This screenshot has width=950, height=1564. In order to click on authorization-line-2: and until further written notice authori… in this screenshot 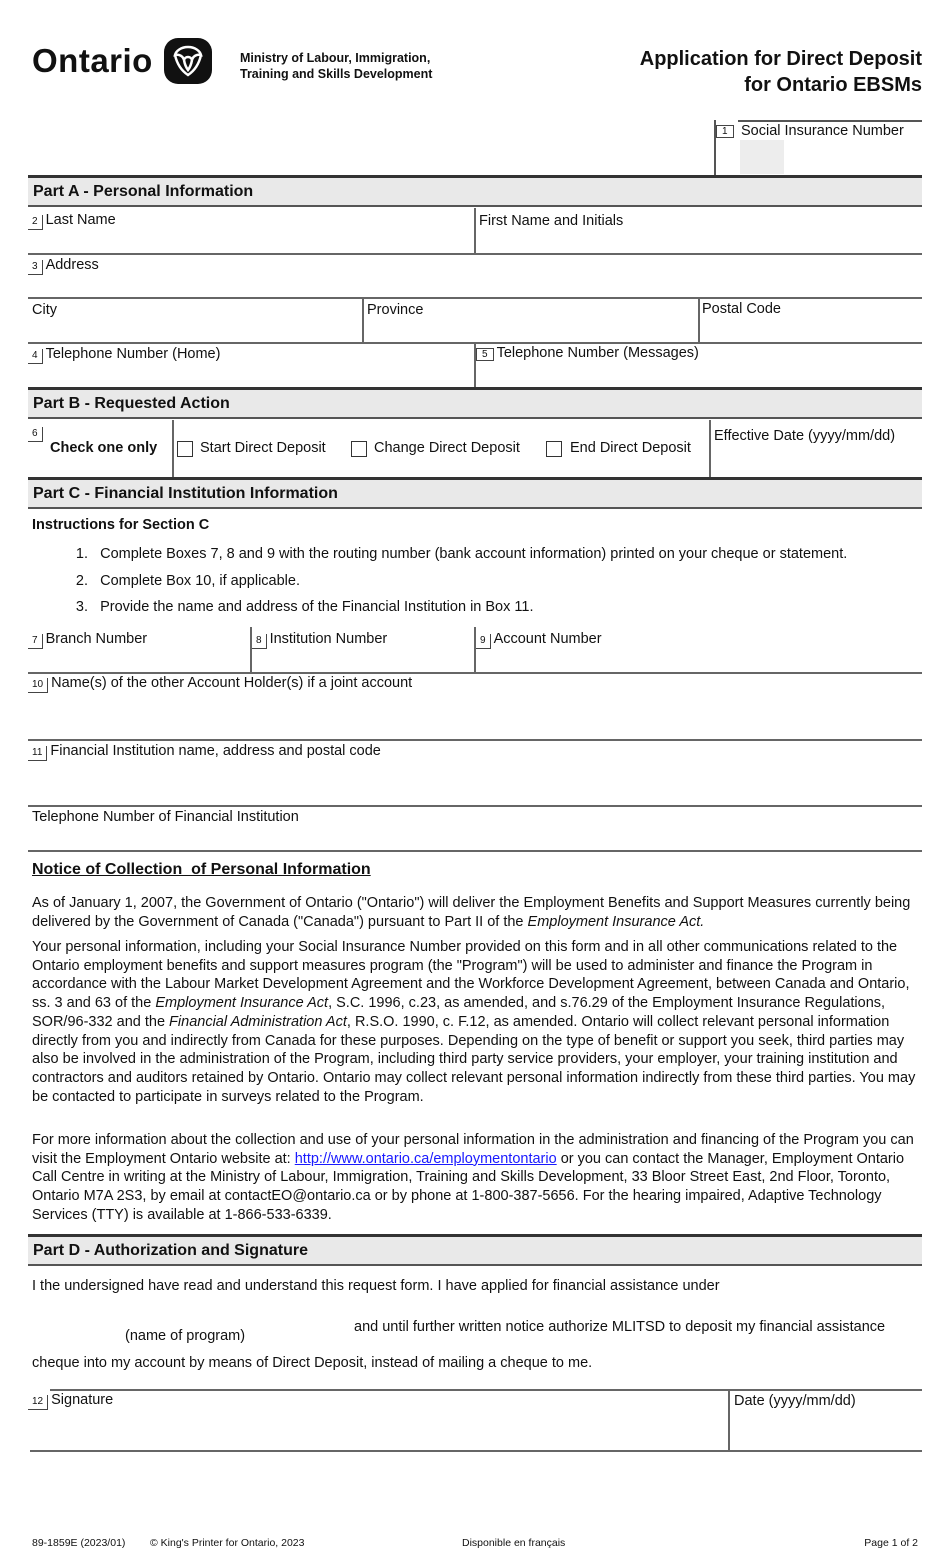, I will do `click(620, 1327)`.